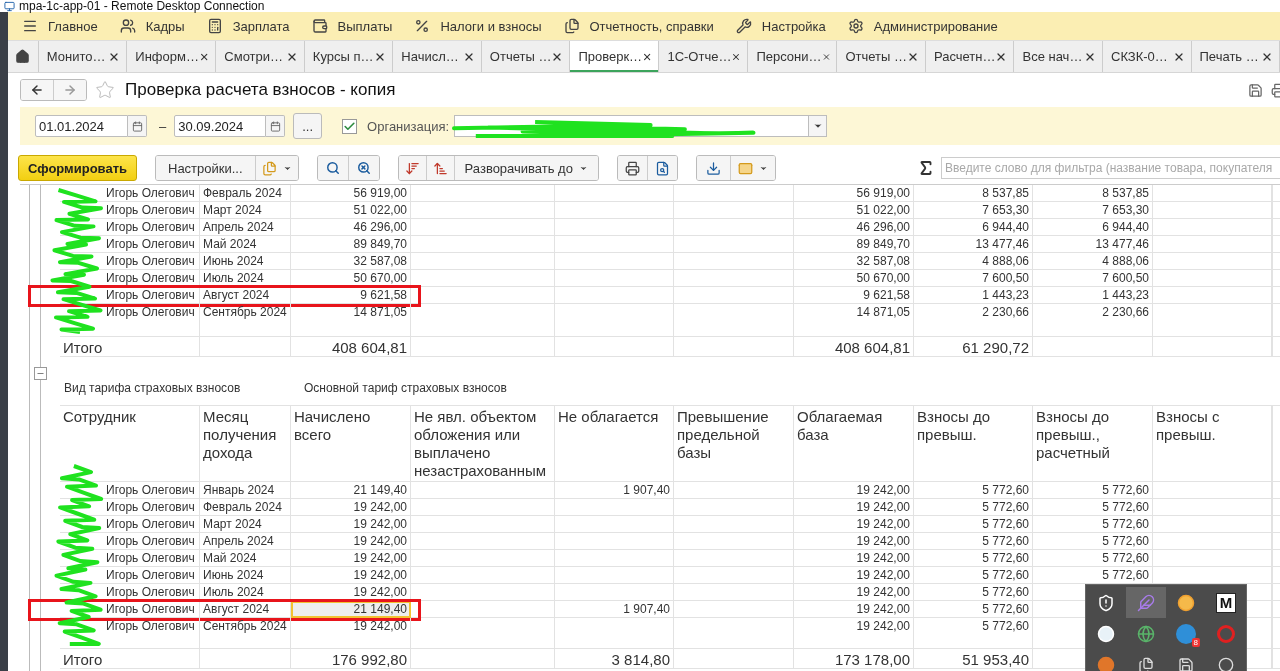  I want to click on date-field: 30.09.2024, so click(220, 126).